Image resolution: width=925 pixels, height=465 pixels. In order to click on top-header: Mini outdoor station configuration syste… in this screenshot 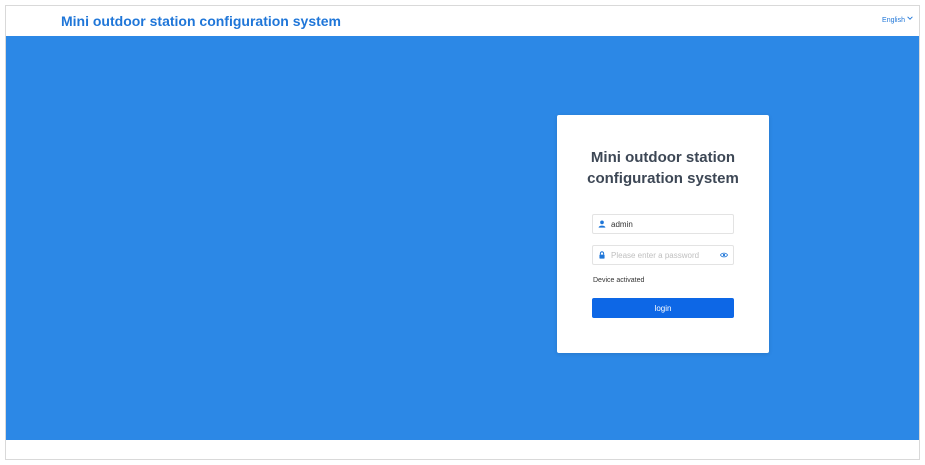, I will do `click(462, 21)`.